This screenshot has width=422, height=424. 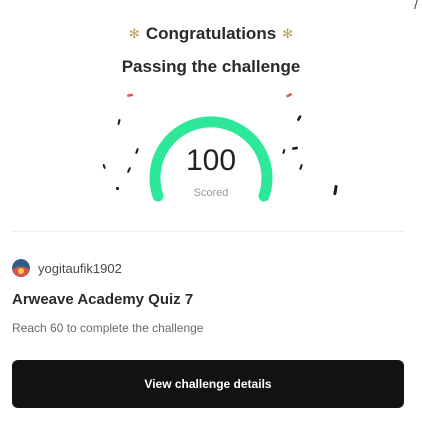 I want to click on page-subtitle: Passing the challenge, so click(x=211, y=66).